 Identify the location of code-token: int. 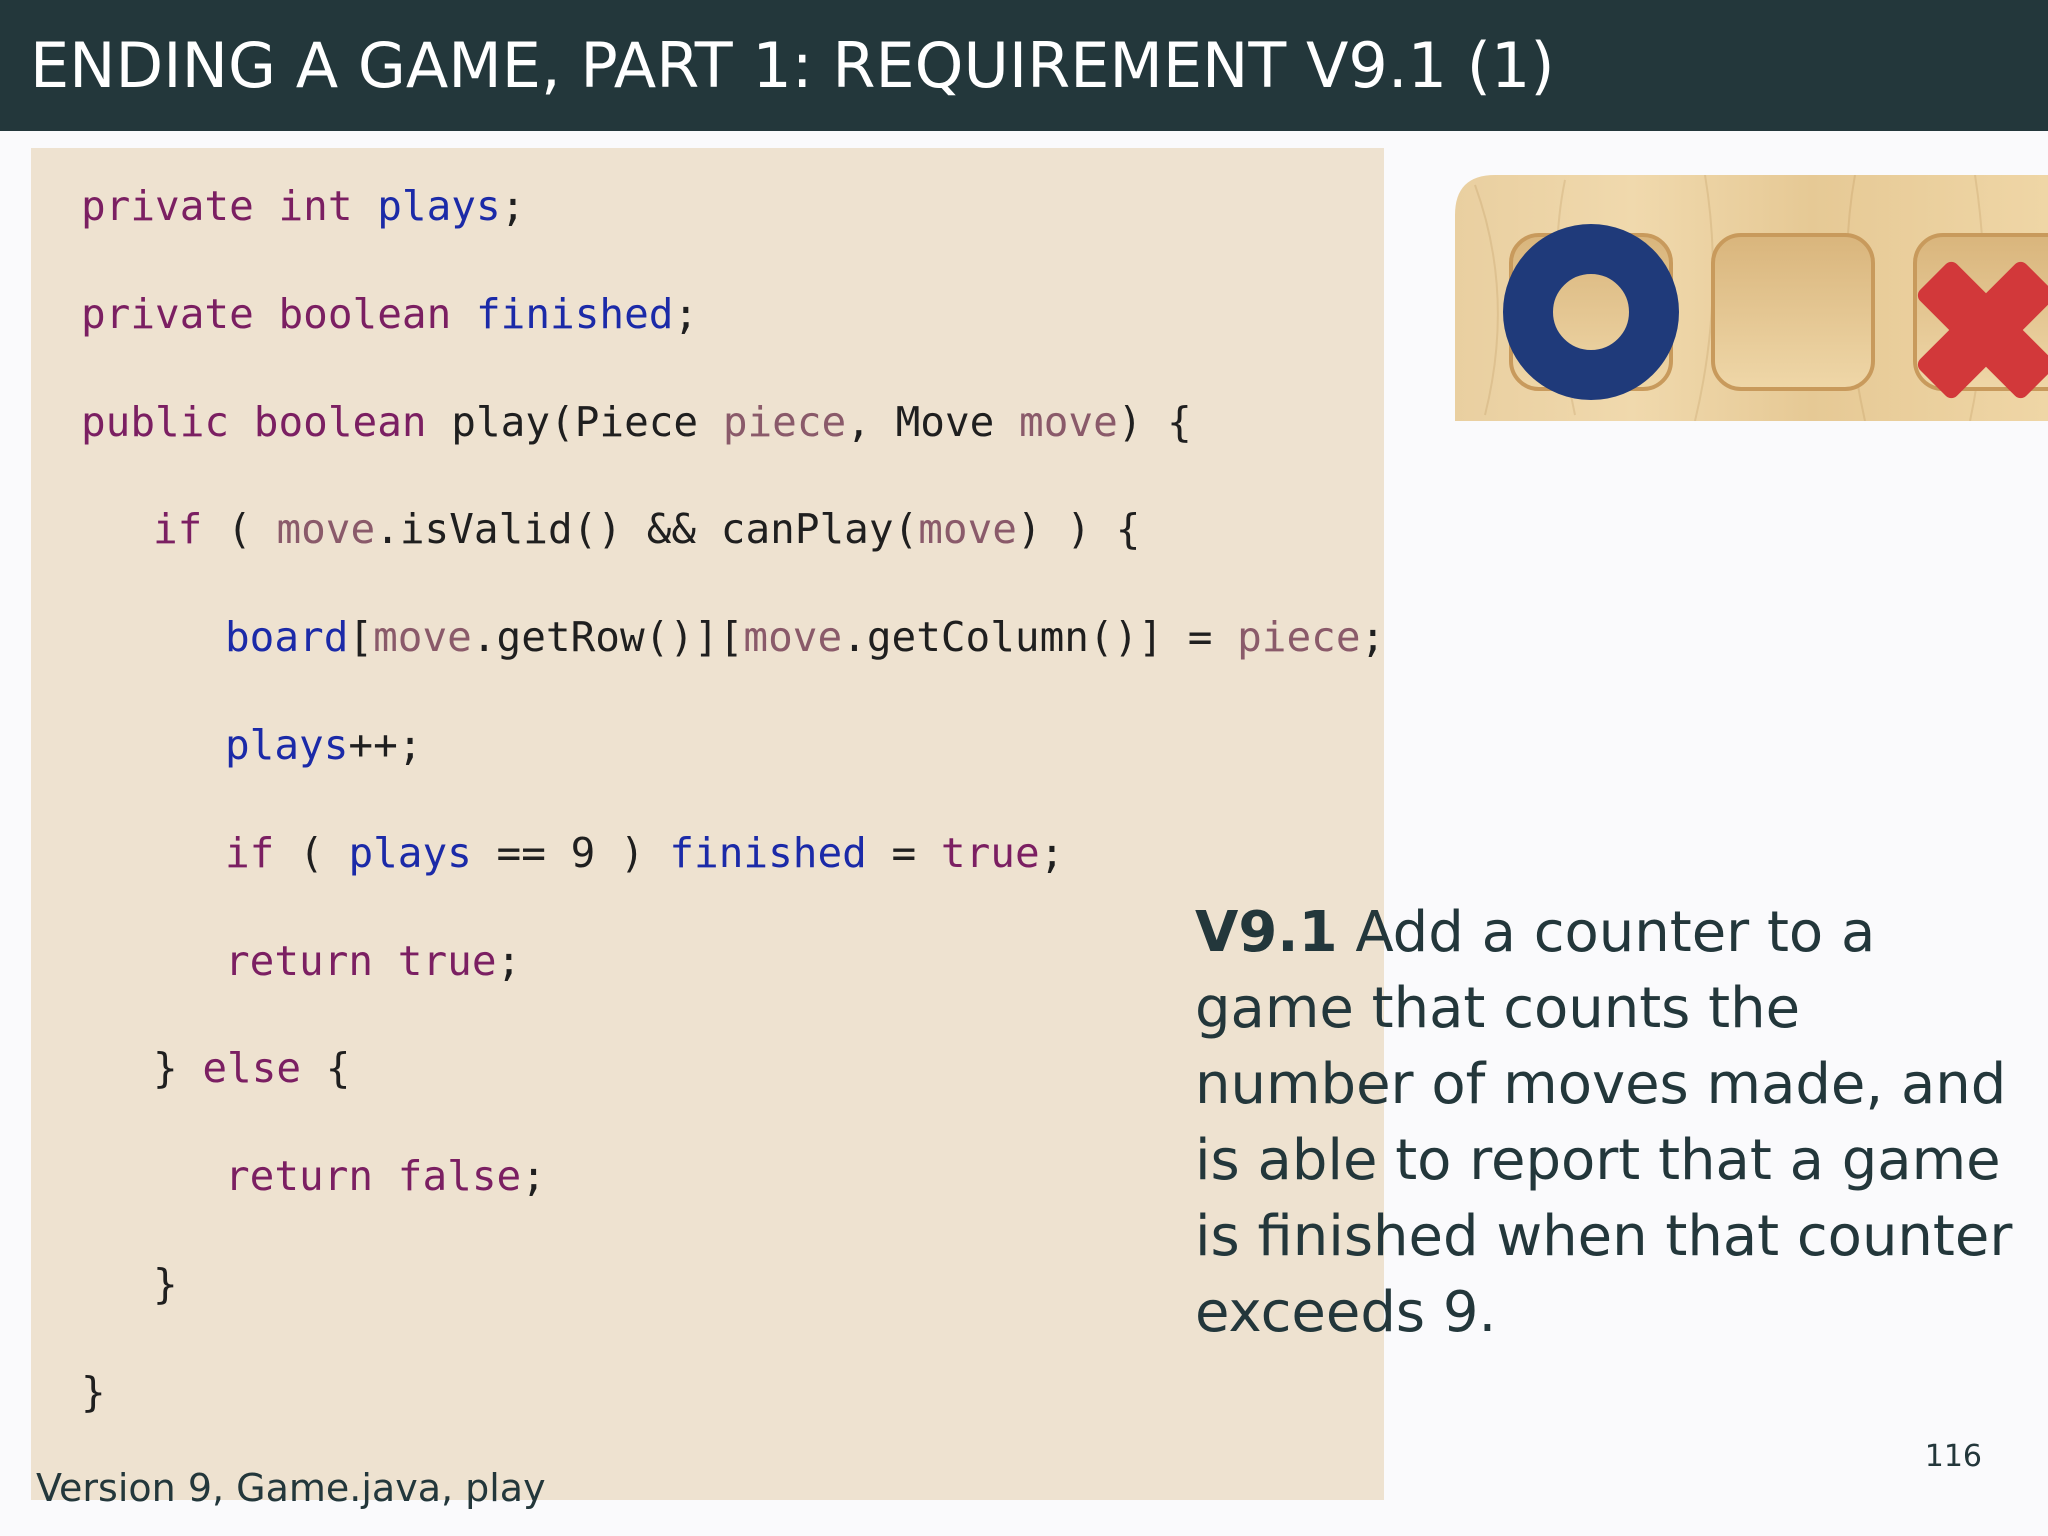
(315, 206).